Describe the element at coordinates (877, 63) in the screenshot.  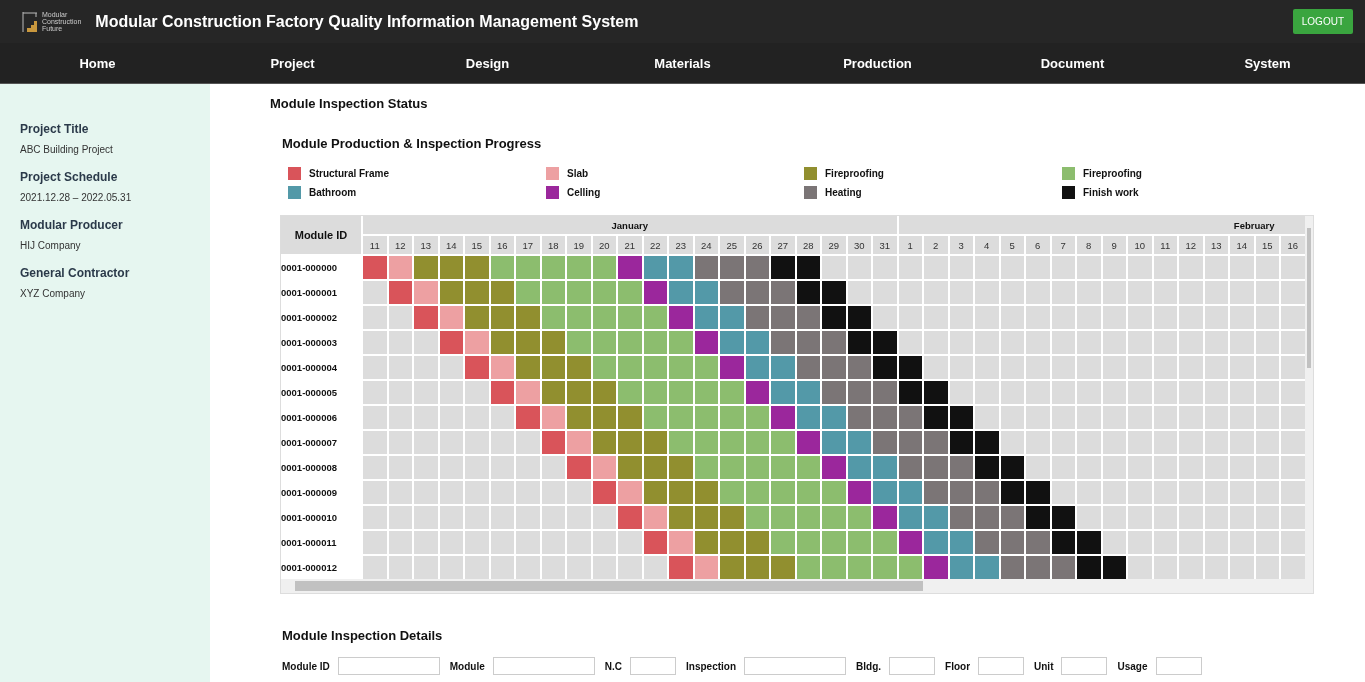
I see `nav-item: Production` at that location.